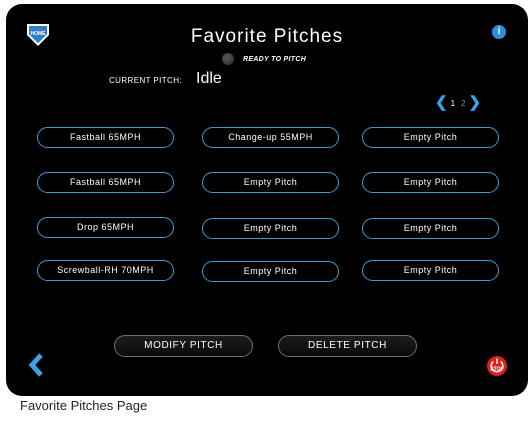 Image resolution: width=532 pixels, height=421 pixels. I want to click on pitch-slot-4: Fastball 65MPH, so click(105, 182).